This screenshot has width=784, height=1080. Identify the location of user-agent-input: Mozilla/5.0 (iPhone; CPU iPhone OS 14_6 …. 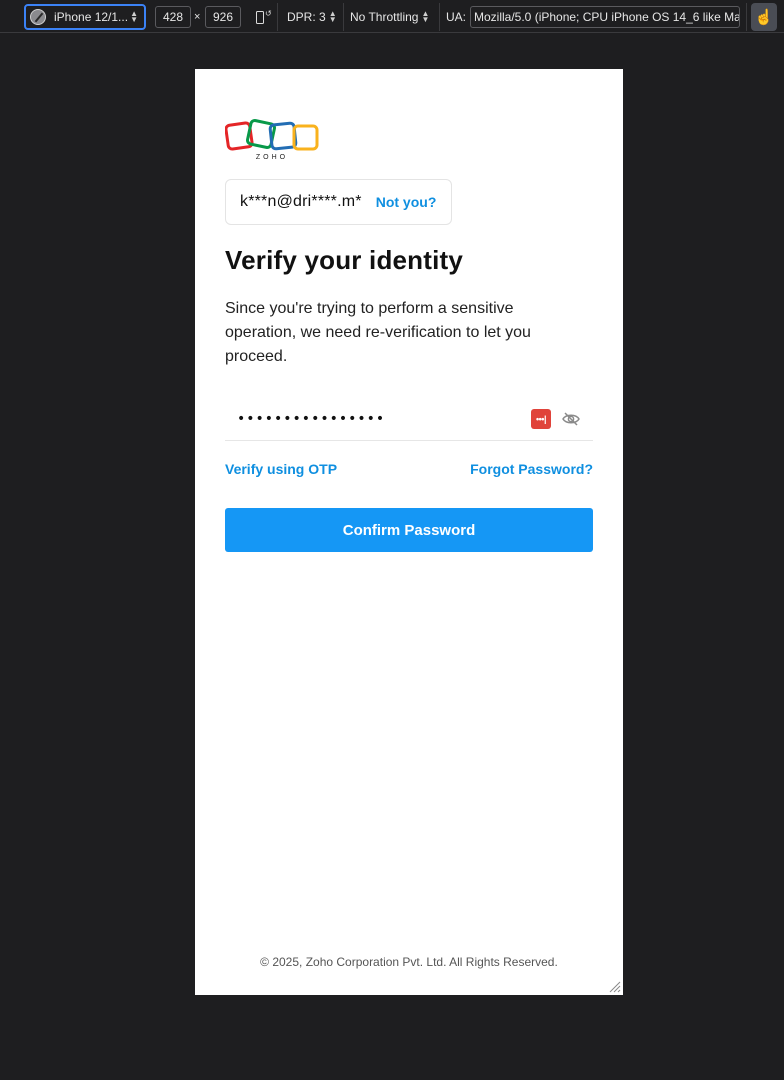
(605, 17).